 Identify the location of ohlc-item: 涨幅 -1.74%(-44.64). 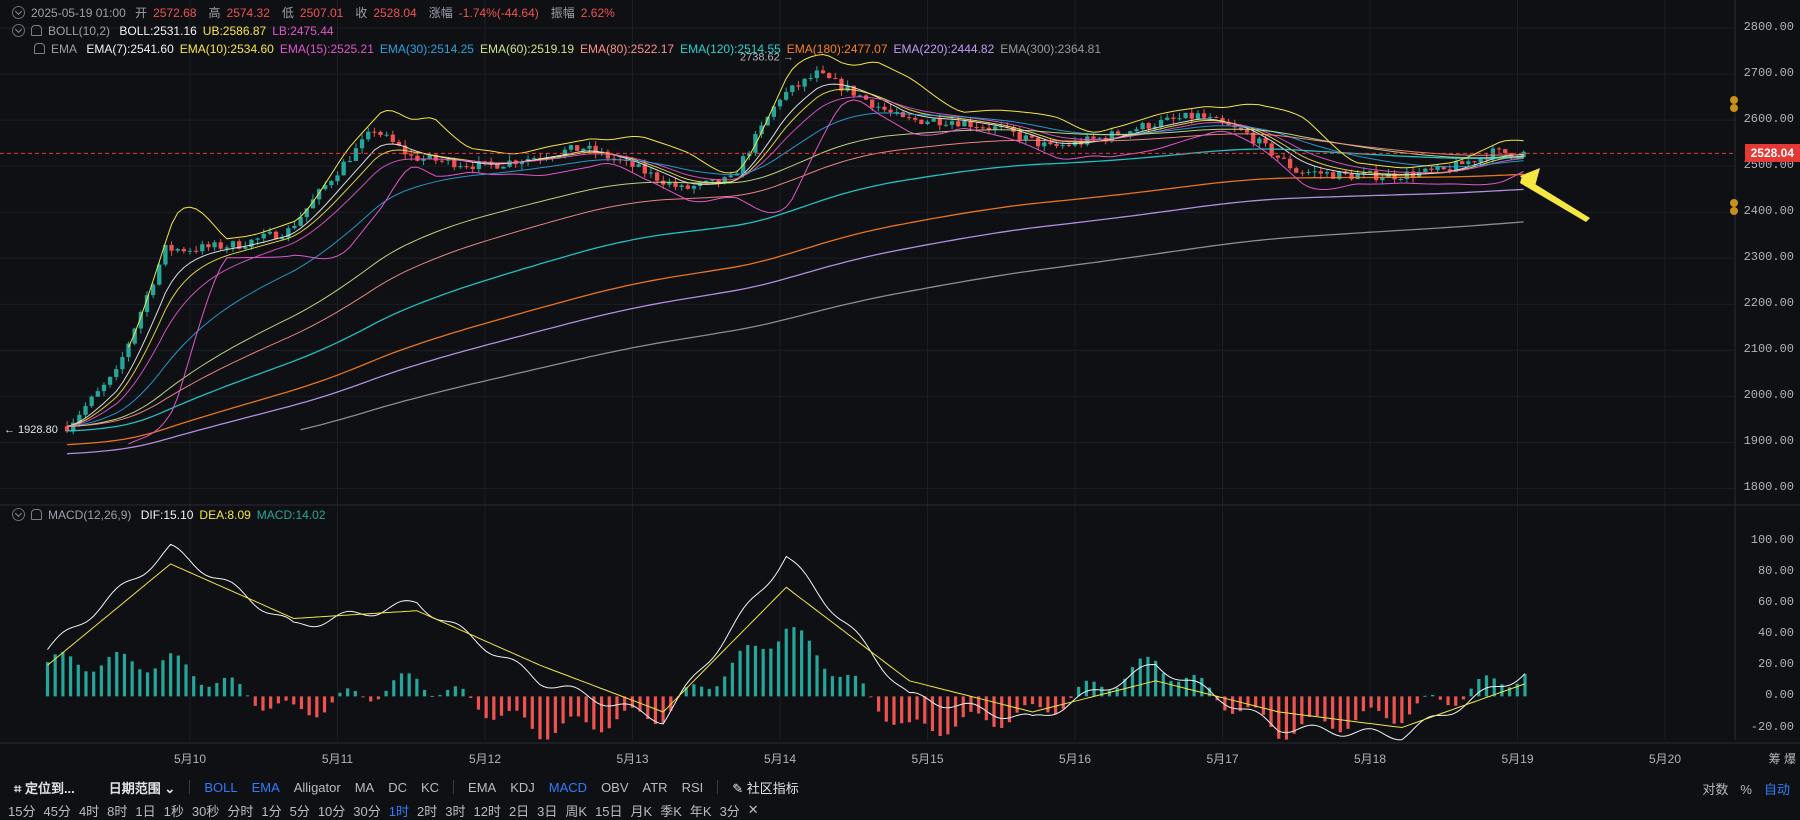
(487, 13).